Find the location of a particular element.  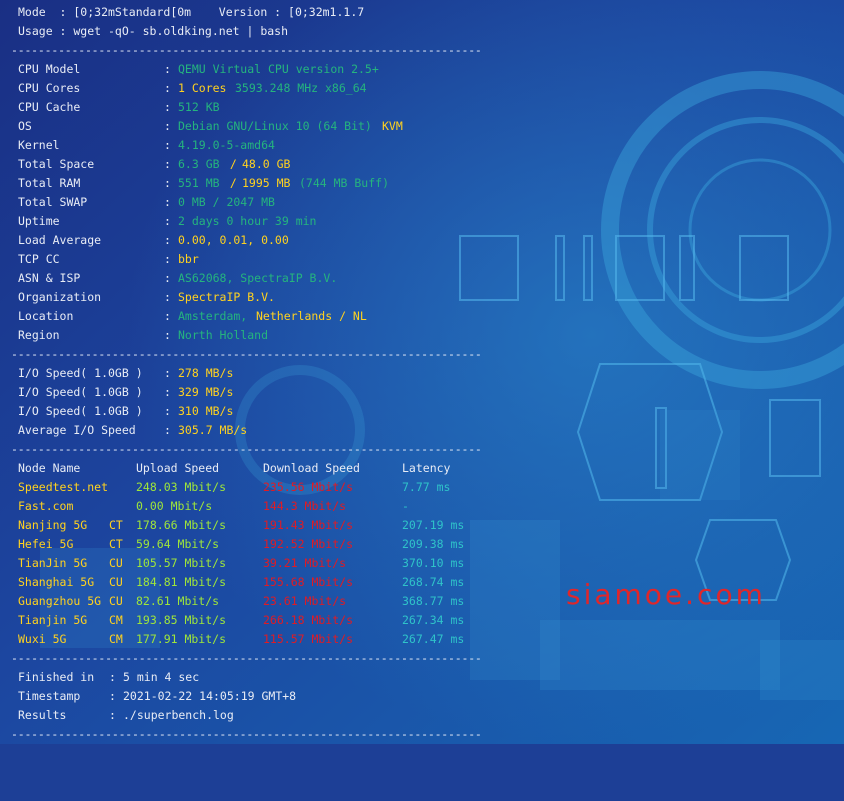

tcp-cc-value: bbr is located at coordinates (188, 259).